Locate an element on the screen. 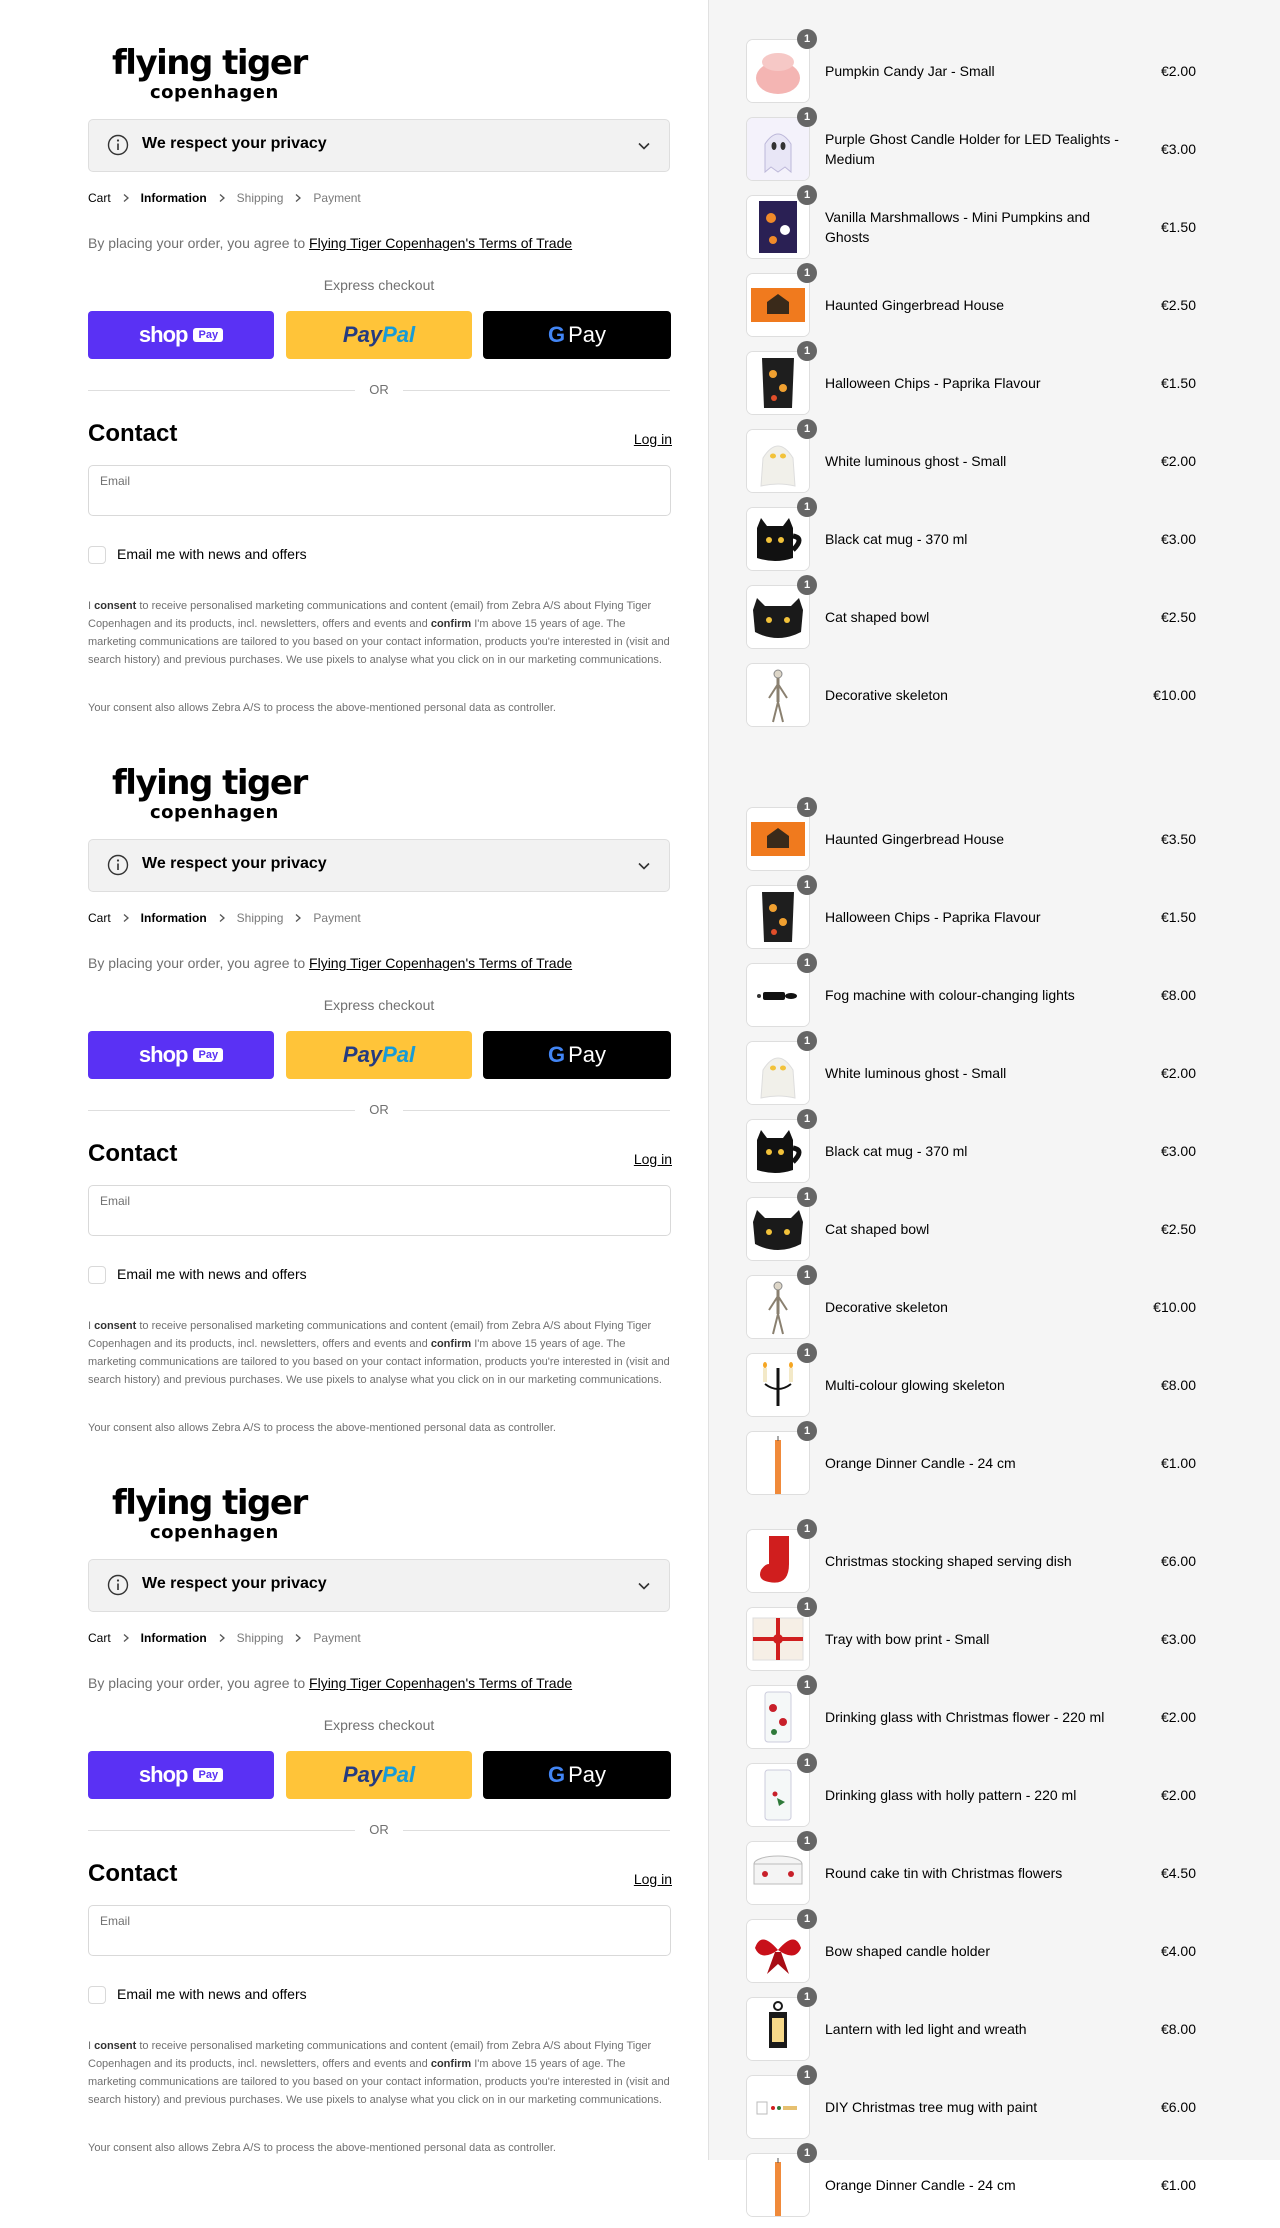 The image size is (1280, 2228). chevron-down-icon is located at coordinates (644, 146).